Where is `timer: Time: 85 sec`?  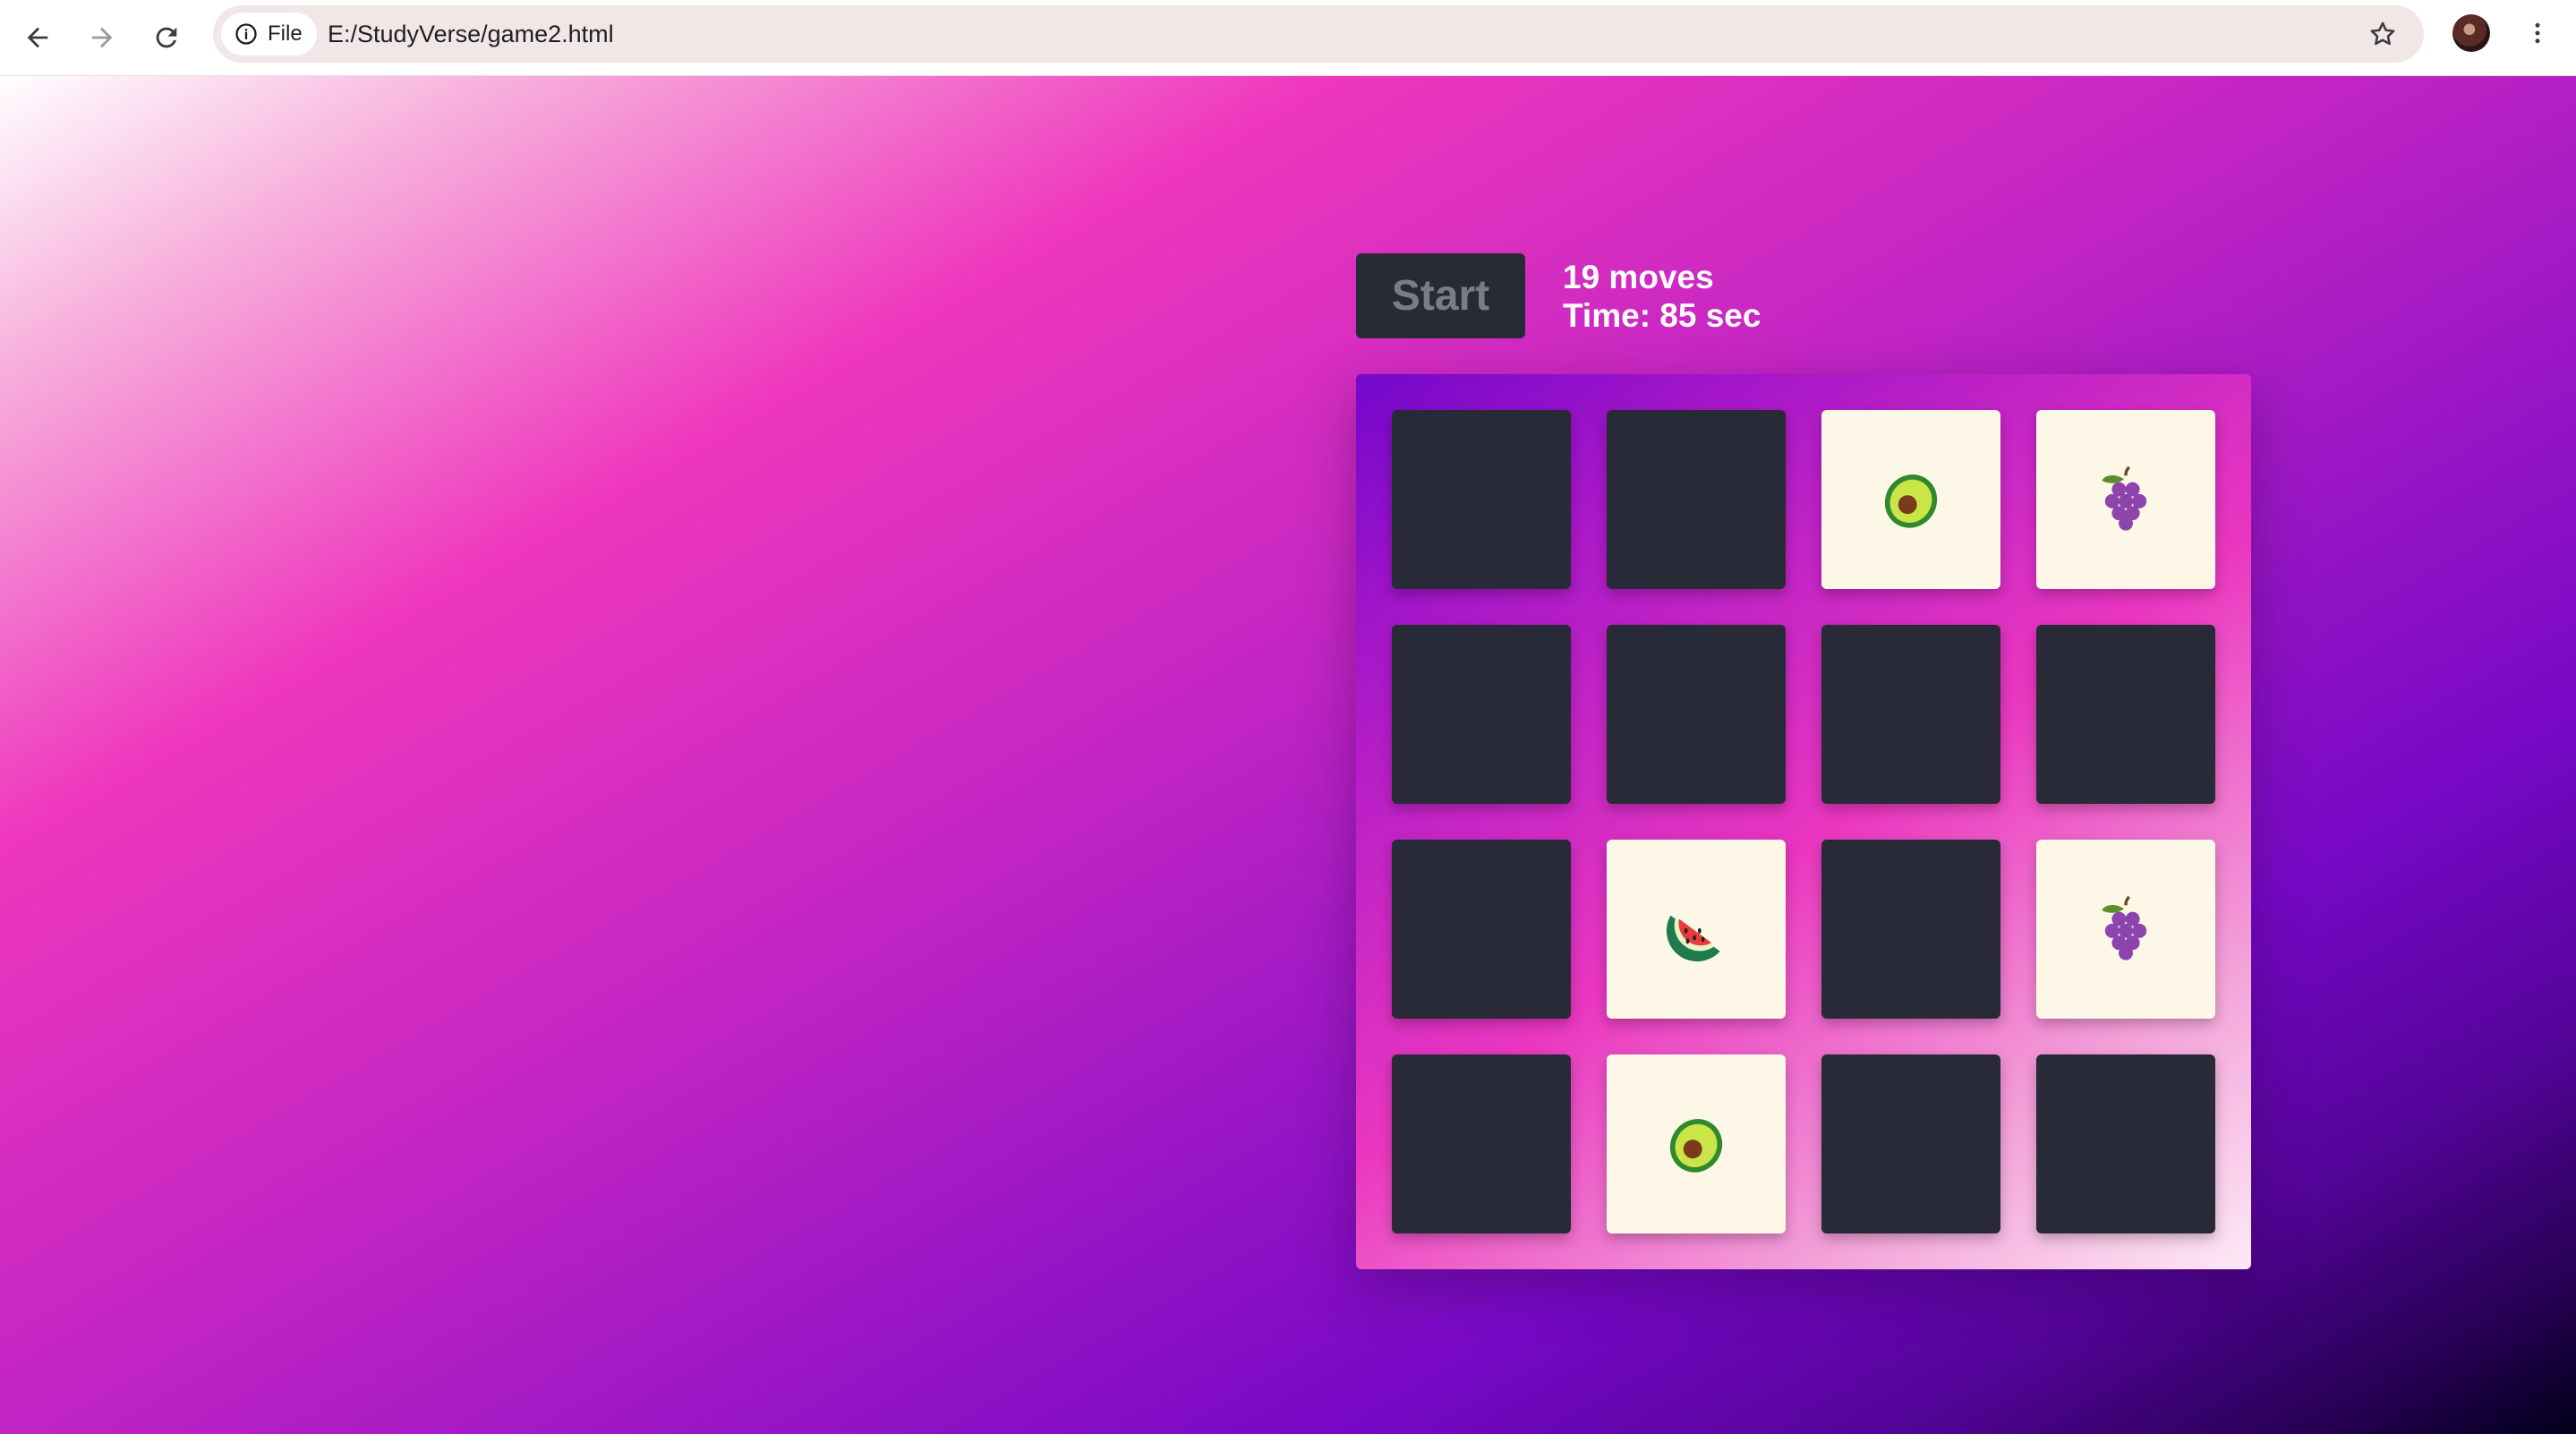
timer: Time: 85 sec is located at coordinates (1662, 315).